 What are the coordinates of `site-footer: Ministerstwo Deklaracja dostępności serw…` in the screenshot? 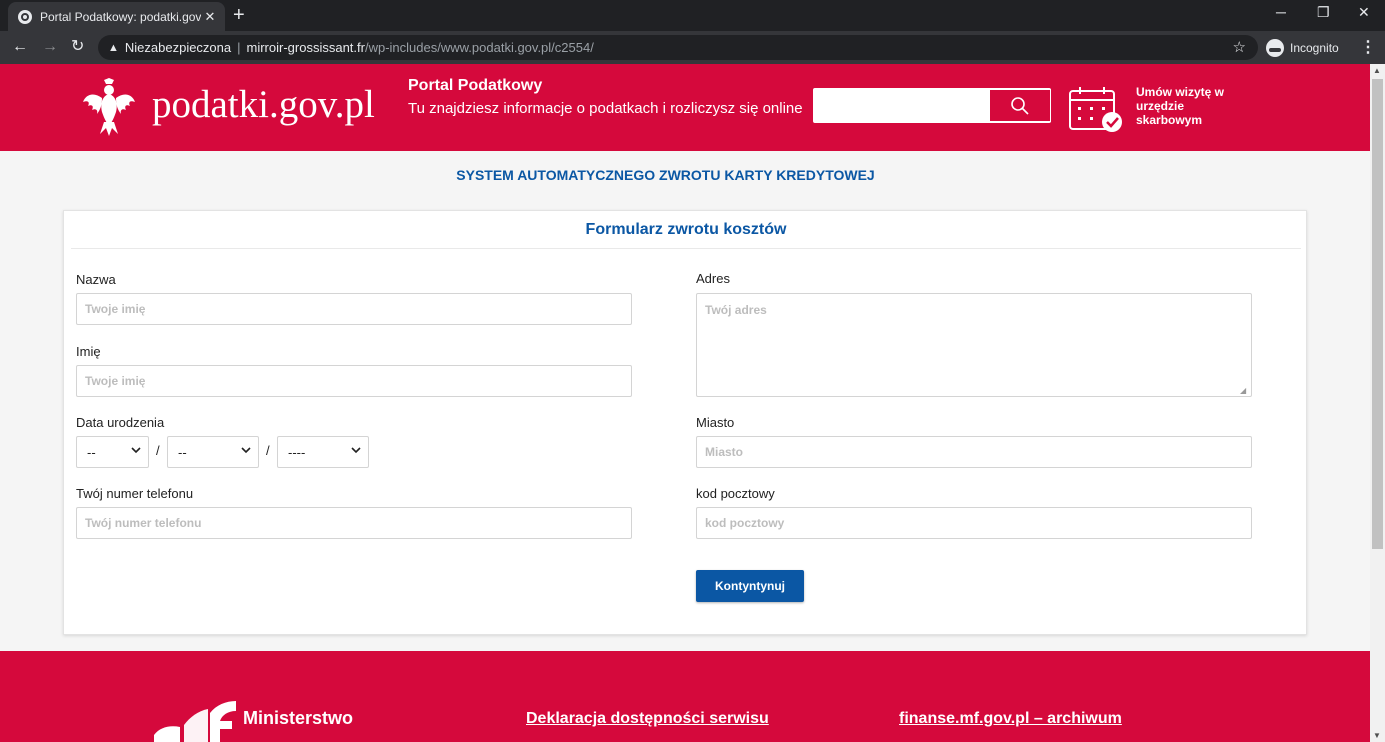 It's located at (685, 696).